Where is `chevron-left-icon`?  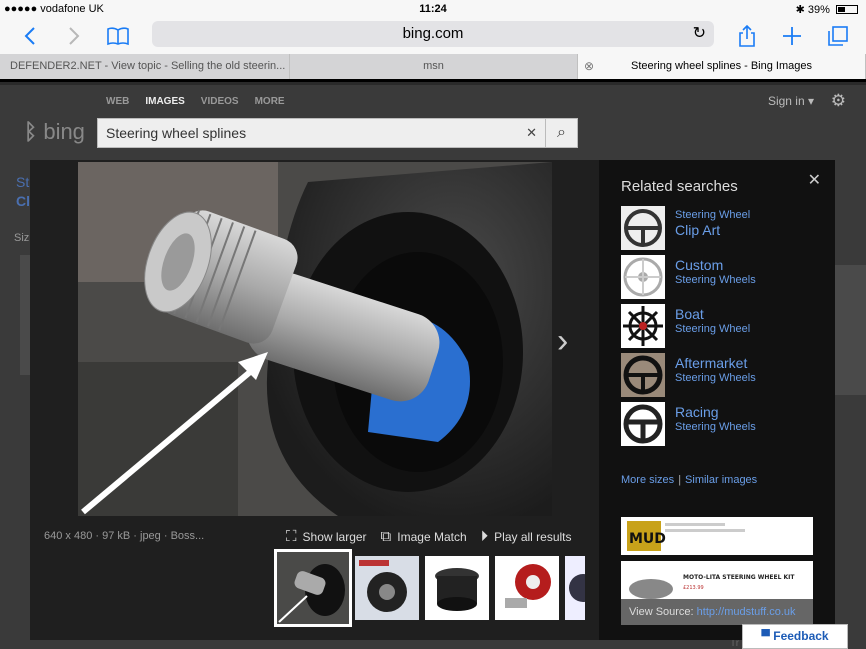
chevron-left-icon is located at coordinates (29, 36).